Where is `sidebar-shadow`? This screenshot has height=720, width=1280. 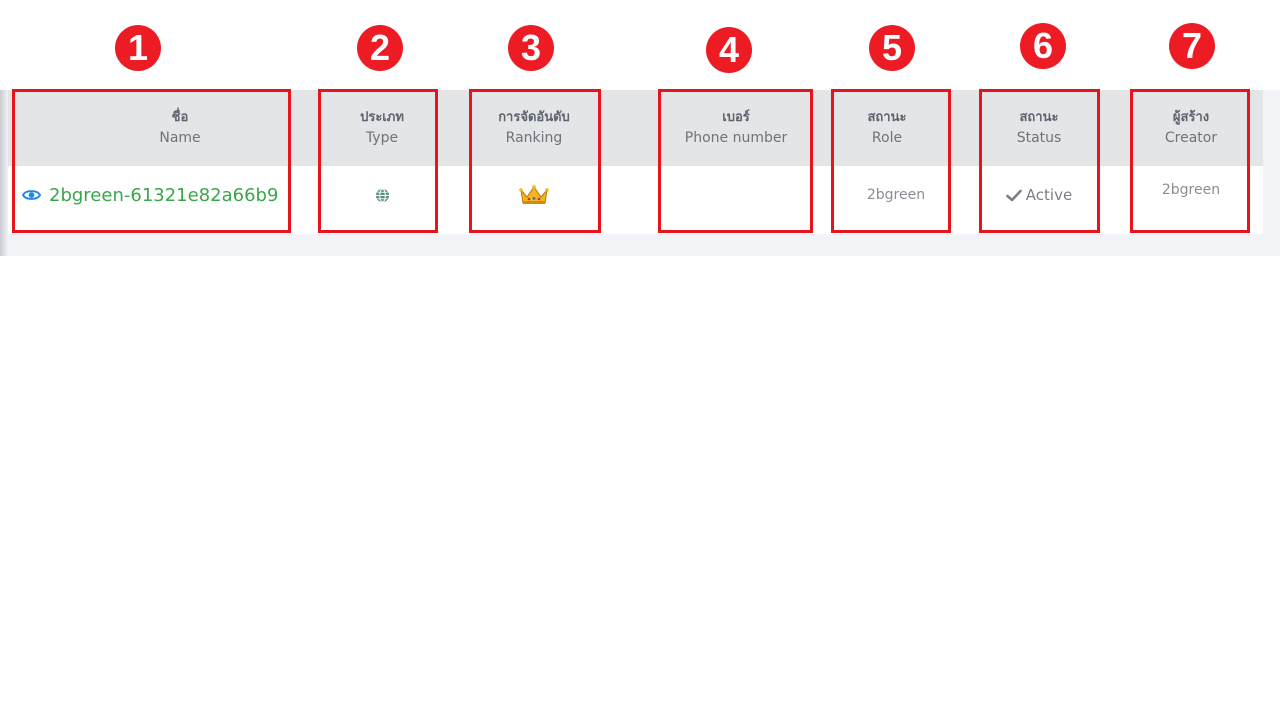 sidebar-shadow is located at coordinates (4, 173).